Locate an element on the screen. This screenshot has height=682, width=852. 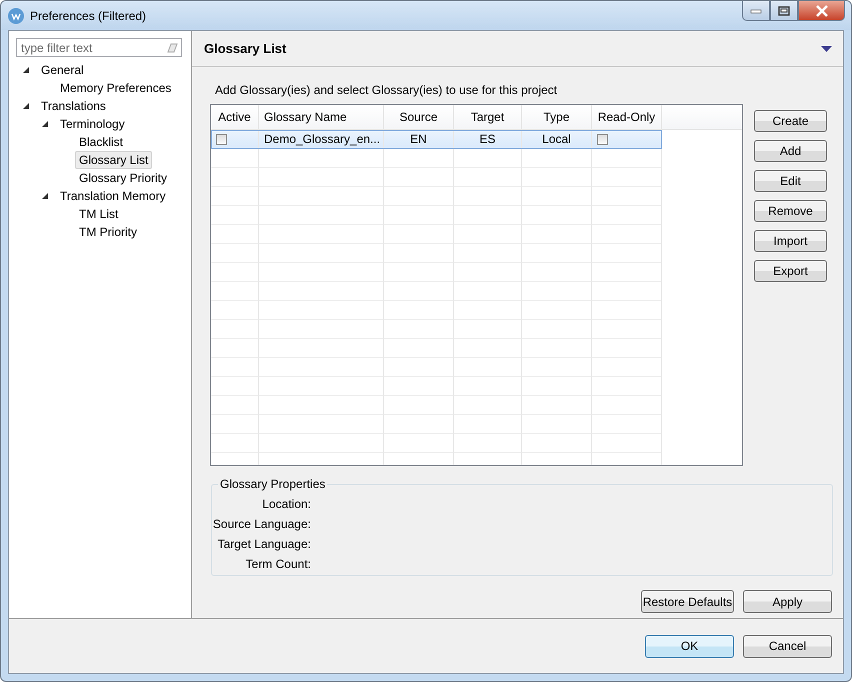
eraser-icon is located at coordinates (172, 47).